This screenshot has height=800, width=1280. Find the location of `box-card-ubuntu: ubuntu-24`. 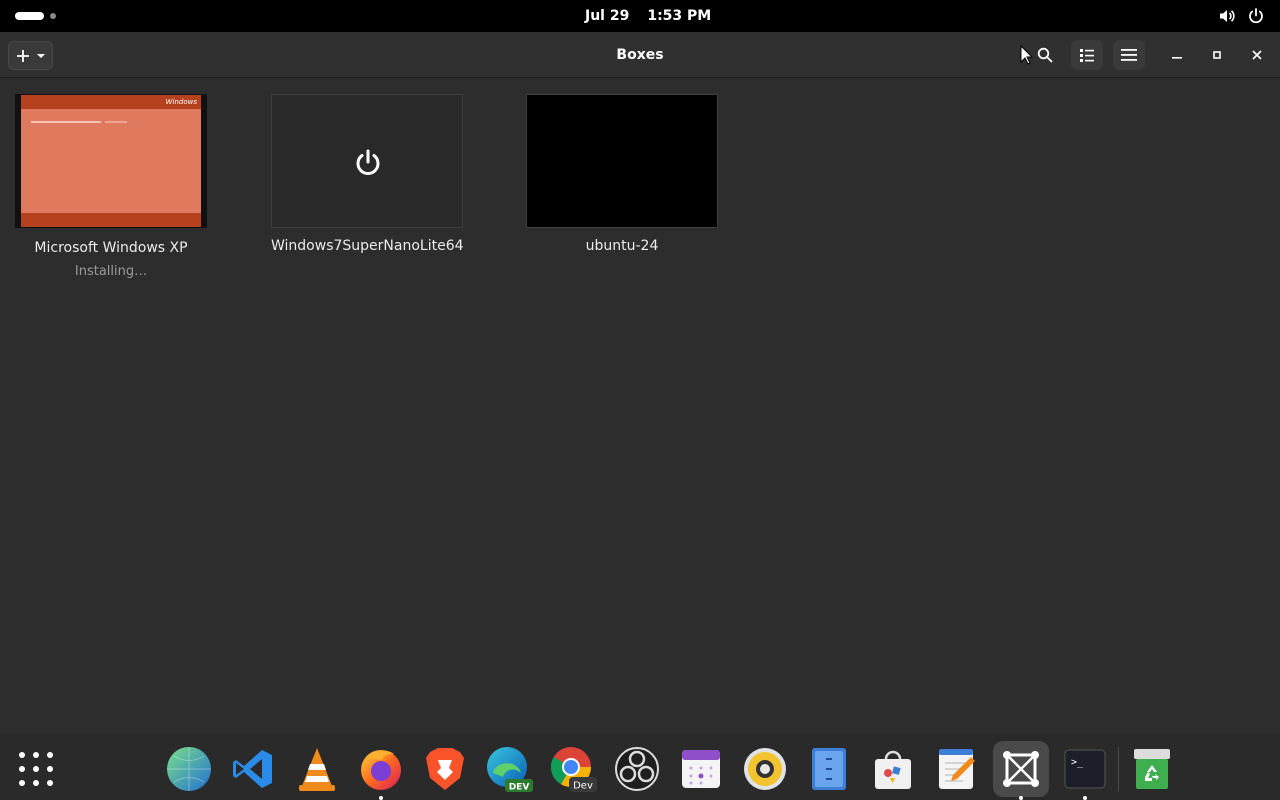

box-card-ubuntu: ubuntu-24 is located at coordinates (622, 174).